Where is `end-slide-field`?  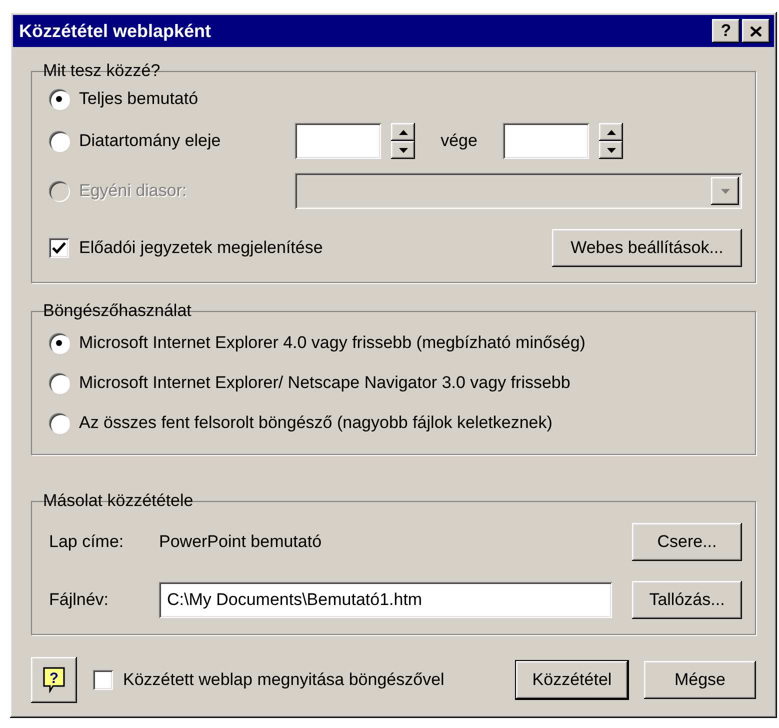
end-slide-field is located at coordinates (546, 141).